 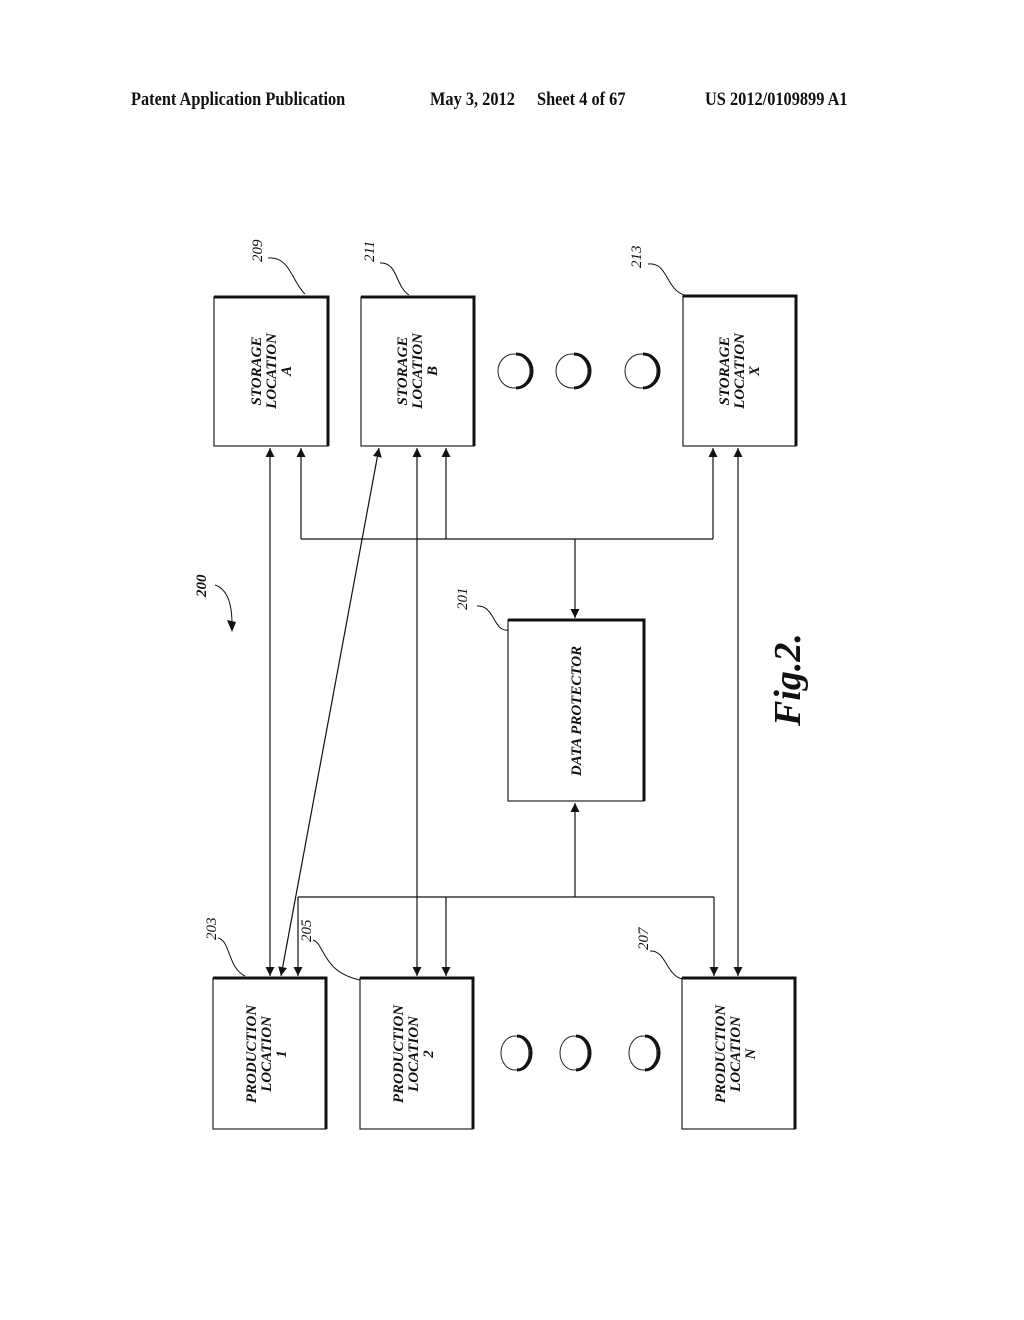 I want to click on ref-200: 200, so click(x=202, y=586).